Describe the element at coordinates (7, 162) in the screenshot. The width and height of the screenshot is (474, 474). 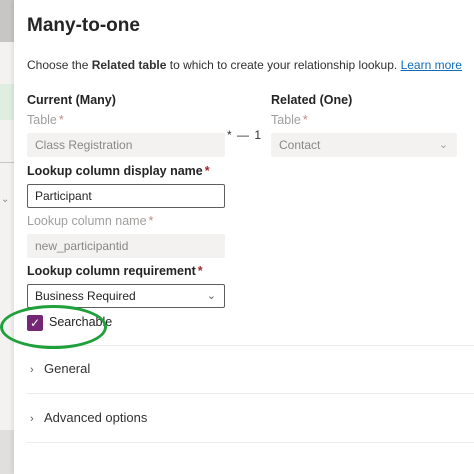
I see `background-divider` at that location.